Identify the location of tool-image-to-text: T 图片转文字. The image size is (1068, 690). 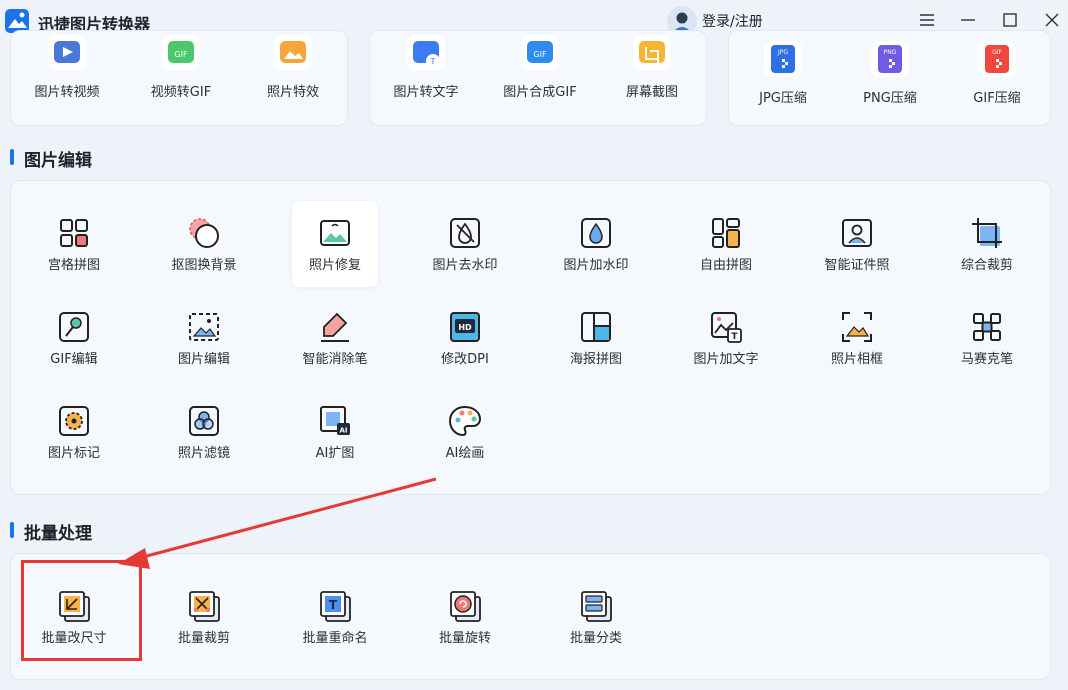
(426, 67).